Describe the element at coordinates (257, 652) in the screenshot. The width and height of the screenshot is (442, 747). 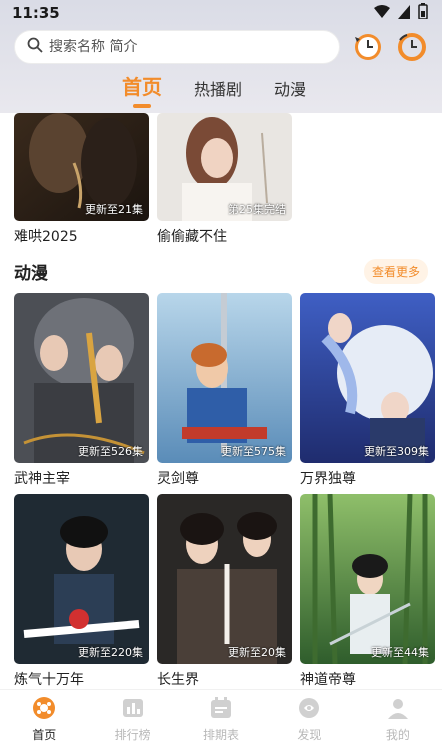
I see `episode-badge: 更新至20集` at that location.